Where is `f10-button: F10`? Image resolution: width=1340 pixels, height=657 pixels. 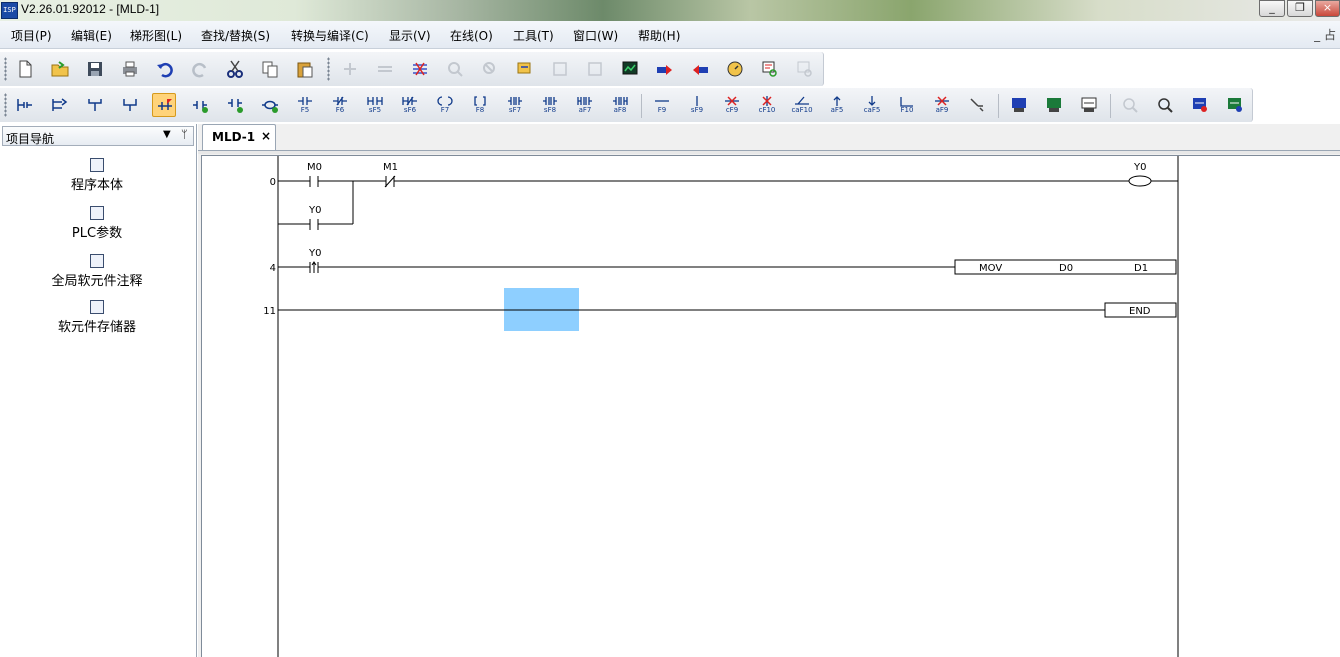 f10-button: F10 is located at coordinates (907, 105).